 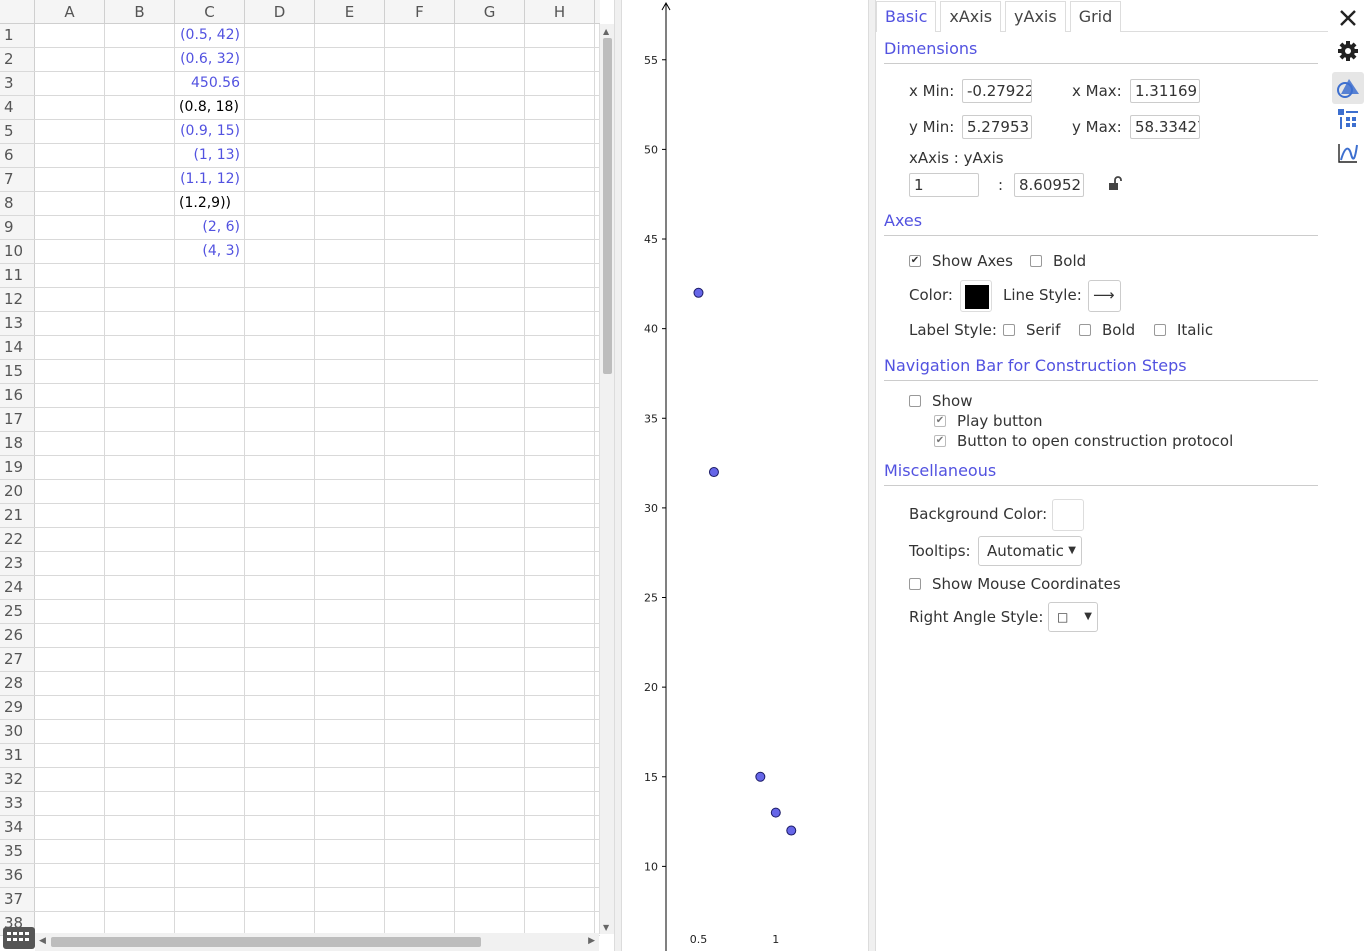 I want to click on cell-b23, so click(x=140, y=563).